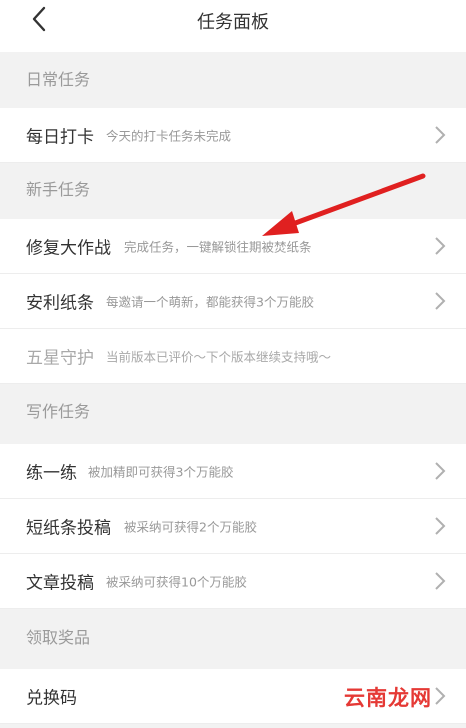 Image resolution: width=466 pixels, height=728 pixels. I want to click on header-bar: 任务面板, so click(233, 26).